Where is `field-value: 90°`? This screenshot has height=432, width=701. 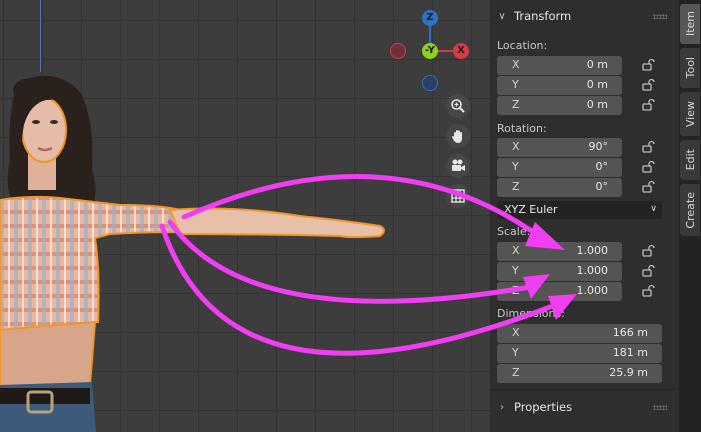
field-value: 90° is located at coordinates (598, 146).